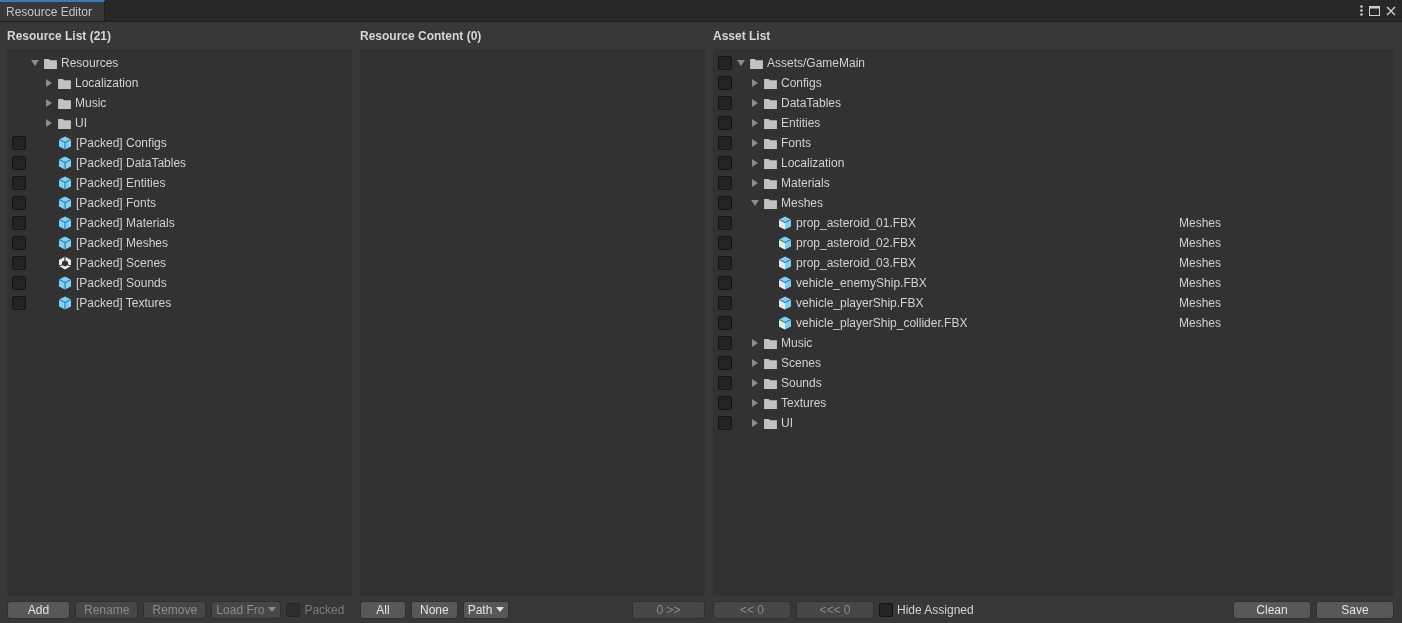 The width and height of the screenshot is (1402, 623). What do you see at coordinates (811, 103) in the screenshot?
I see `tree-item-label: DataTables` at bounding box center [811, 103].